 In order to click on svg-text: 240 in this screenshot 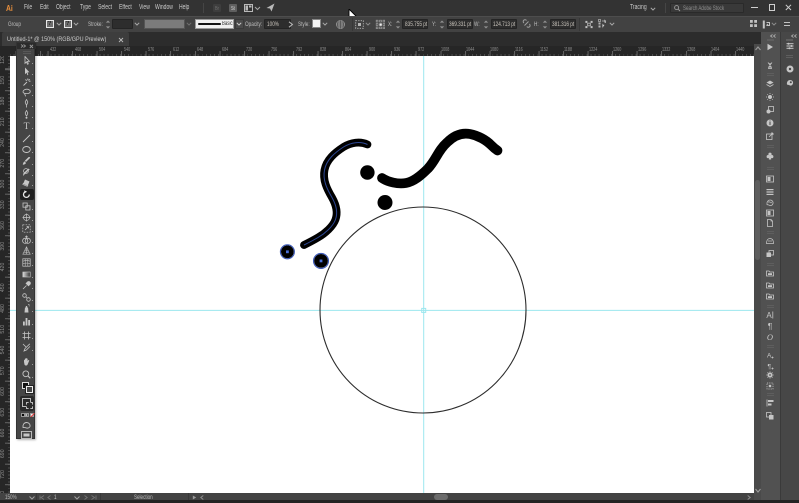, I will do `click(3, 142)`.